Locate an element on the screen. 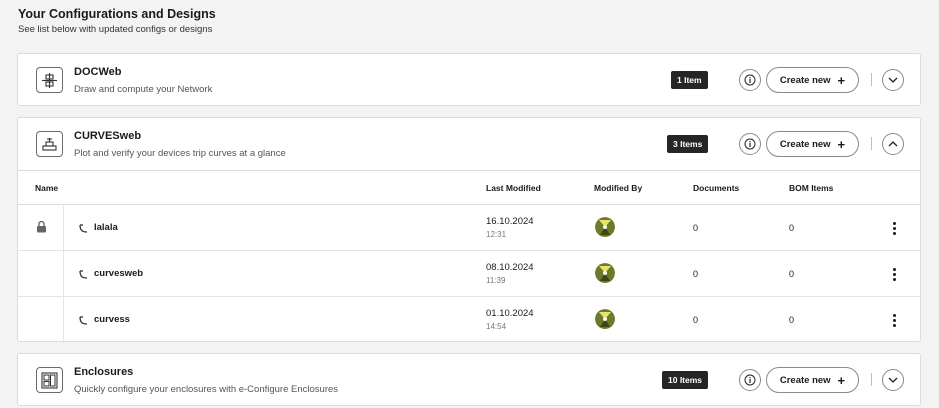 Image resolution: width=939 pixels, height=408 pixels. card-title: CURVESweb is located at coordinates (108, 136).